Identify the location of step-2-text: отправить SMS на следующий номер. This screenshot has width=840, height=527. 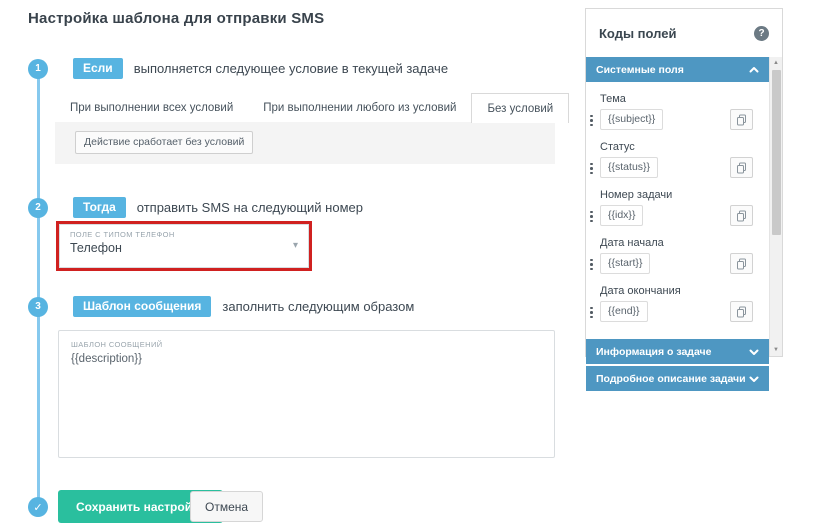
(249, 207).